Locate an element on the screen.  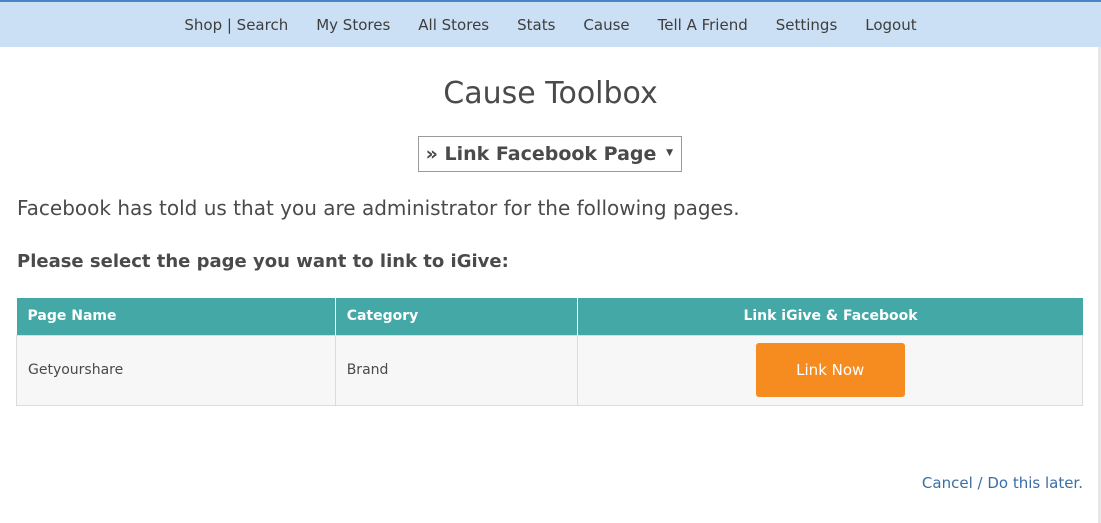
header-link: Link iGive & Facebook is located at coordinates (830, 316).